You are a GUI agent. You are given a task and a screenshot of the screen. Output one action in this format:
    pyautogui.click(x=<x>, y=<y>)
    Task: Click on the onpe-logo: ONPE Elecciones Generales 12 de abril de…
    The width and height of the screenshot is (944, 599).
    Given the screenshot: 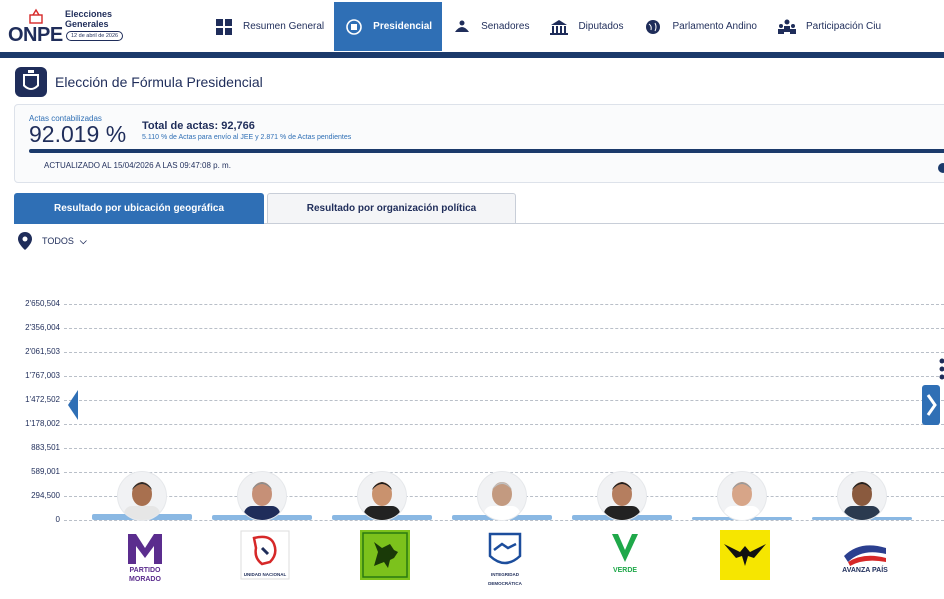 What is the action you would take?
    pyautogui.click(x=68, y=26)
    